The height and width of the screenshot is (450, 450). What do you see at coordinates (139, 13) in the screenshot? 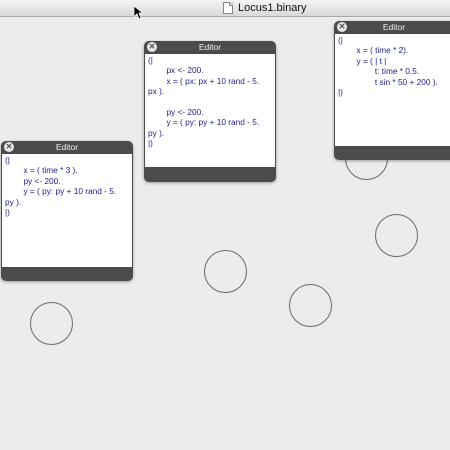
I see `mouse-pointer-icon` at bounding box center [139, 13].